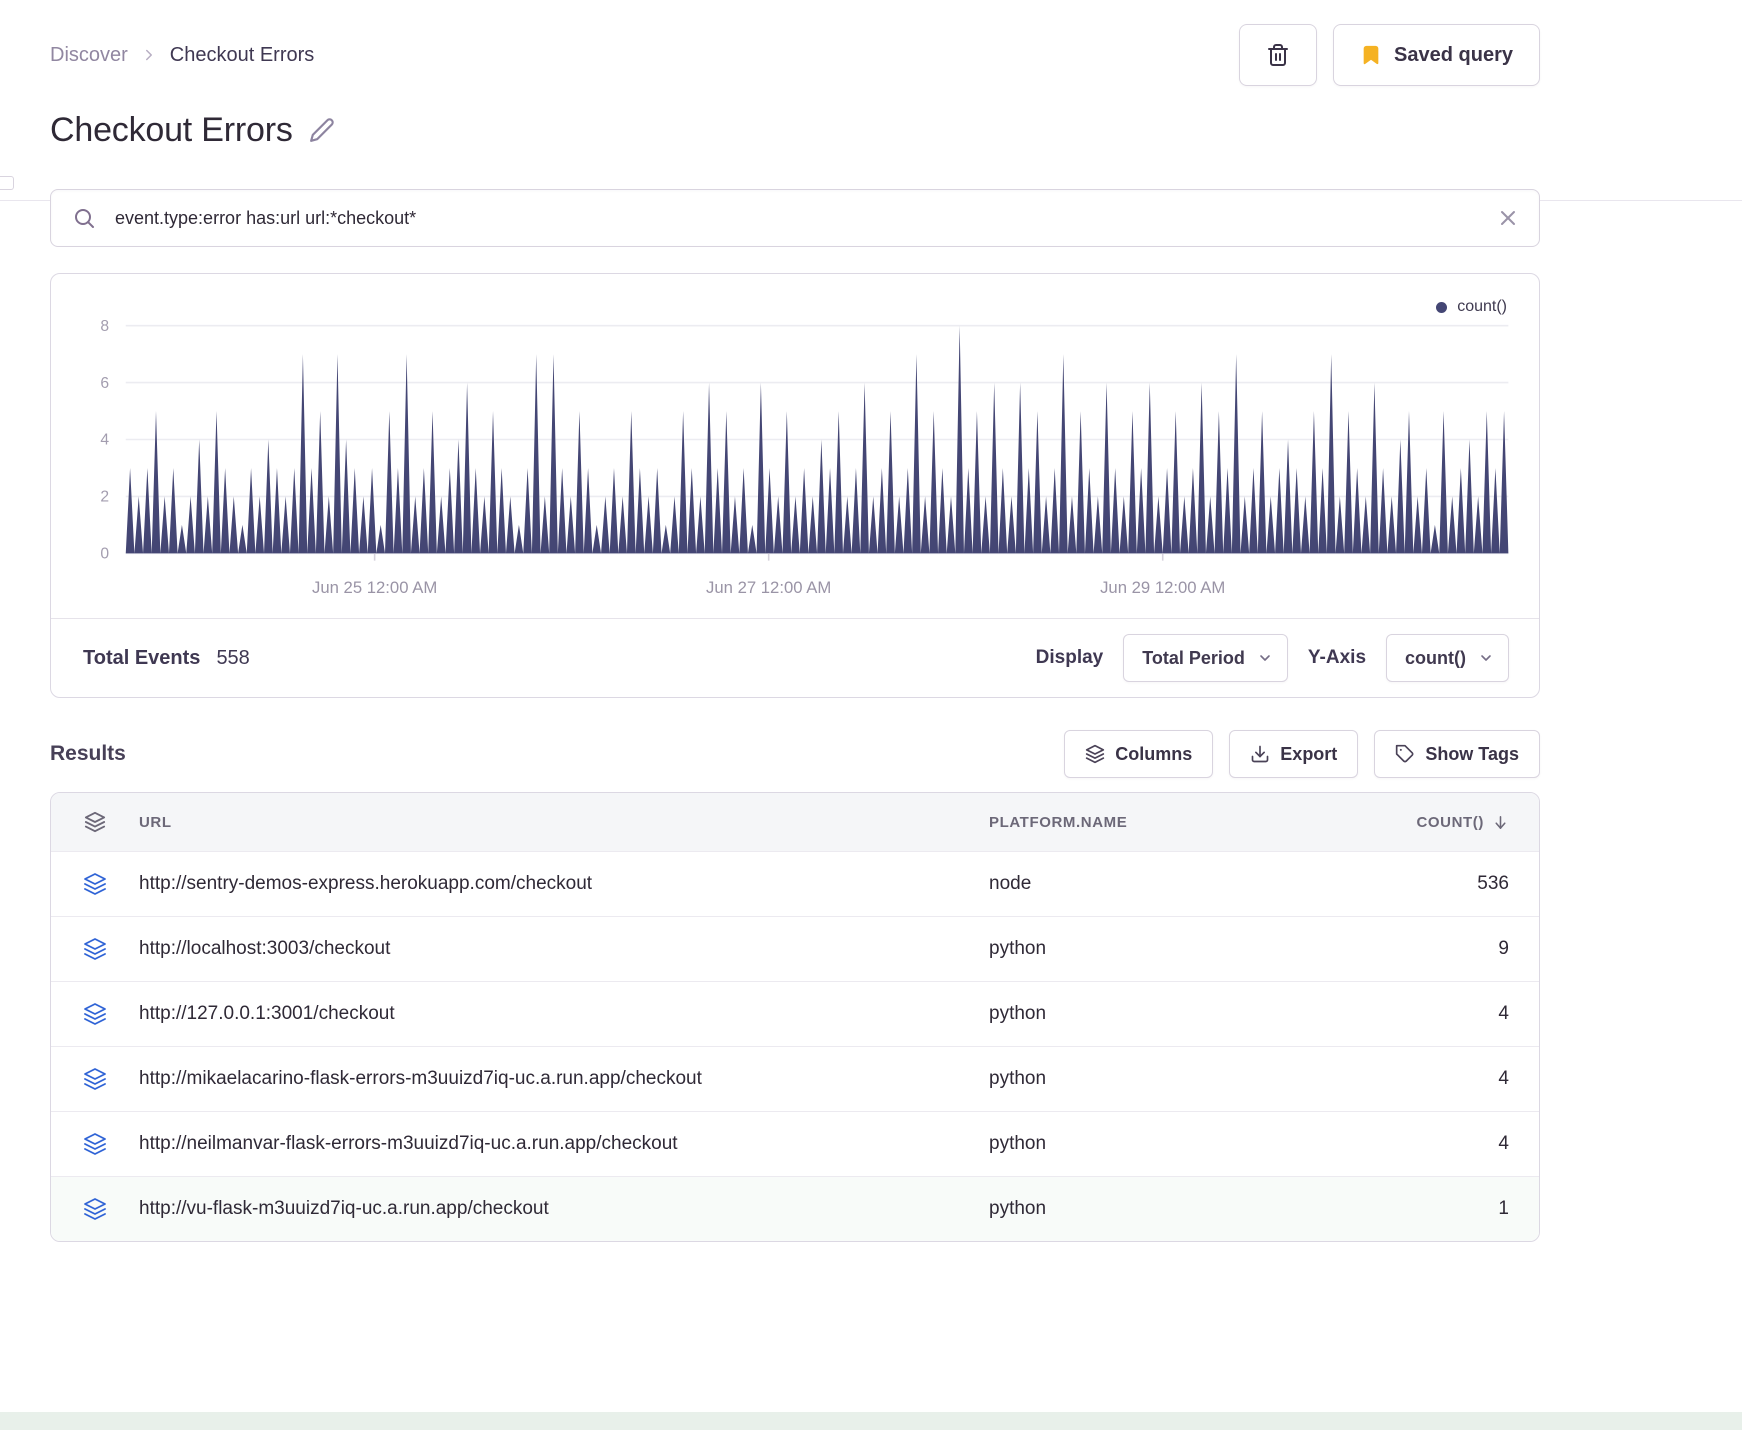  I want to click on trash-icon, so click(1278, 55).